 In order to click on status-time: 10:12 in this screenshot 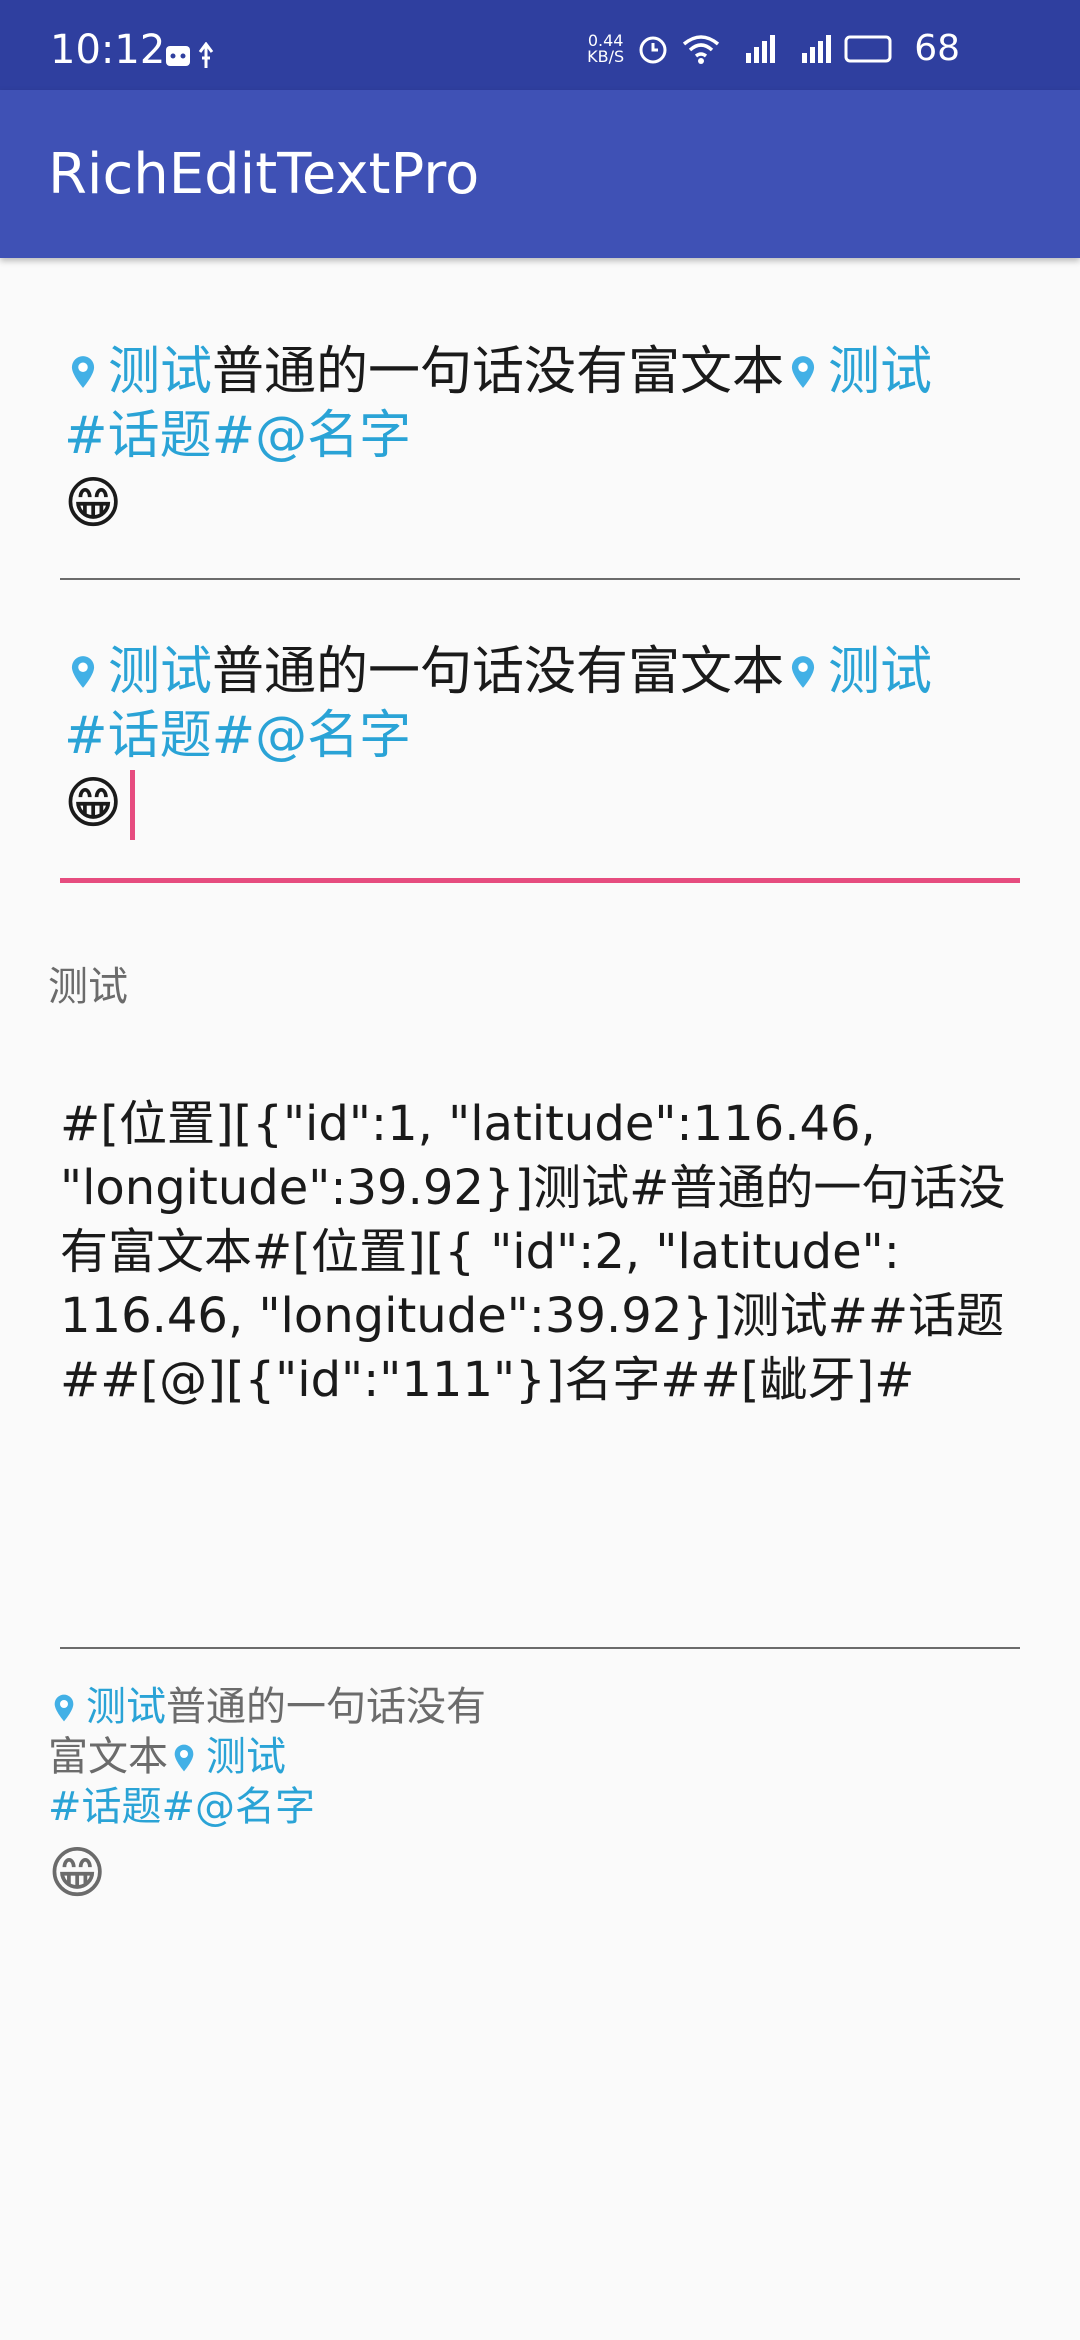, I will do `click(108, 50)`.